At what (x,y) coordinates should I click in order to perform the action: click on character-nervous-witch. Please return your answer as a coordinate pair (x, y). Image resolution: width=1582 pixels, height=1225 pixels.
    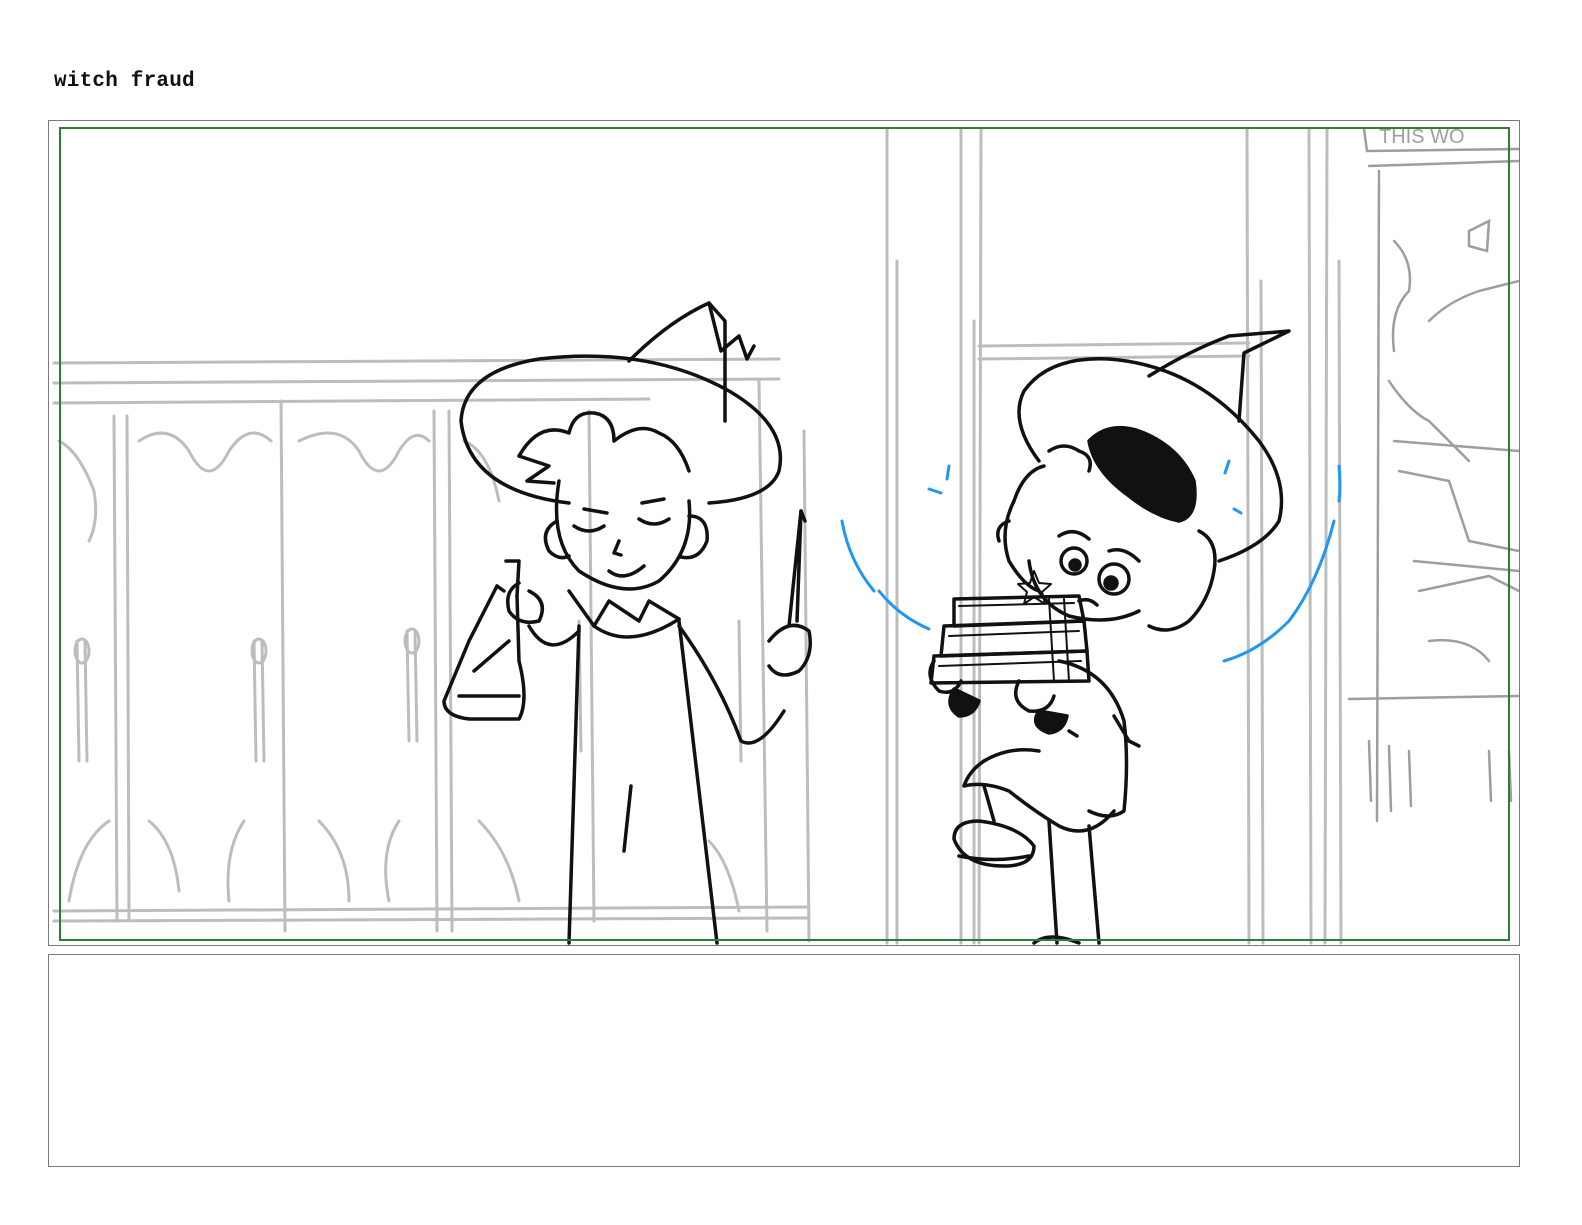
    Looking at the image, I should click on (1109, 637).